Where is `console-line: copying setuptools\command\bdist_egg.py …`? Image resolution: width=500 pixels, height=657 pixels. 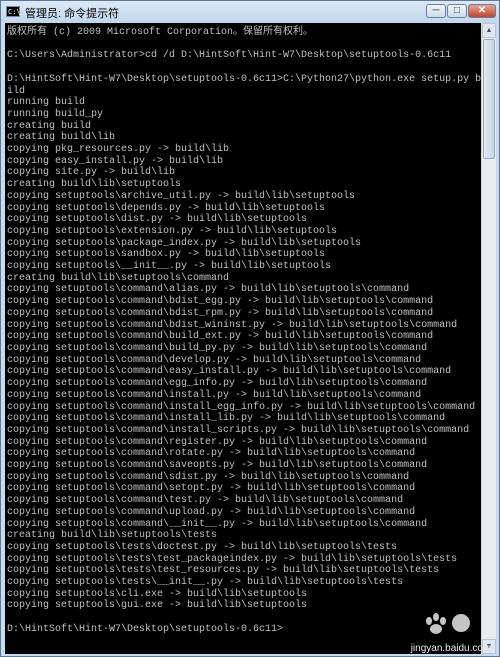
console-line: copying setuptools\command\bdist_egg.py … is located at coordinates (220, 302).